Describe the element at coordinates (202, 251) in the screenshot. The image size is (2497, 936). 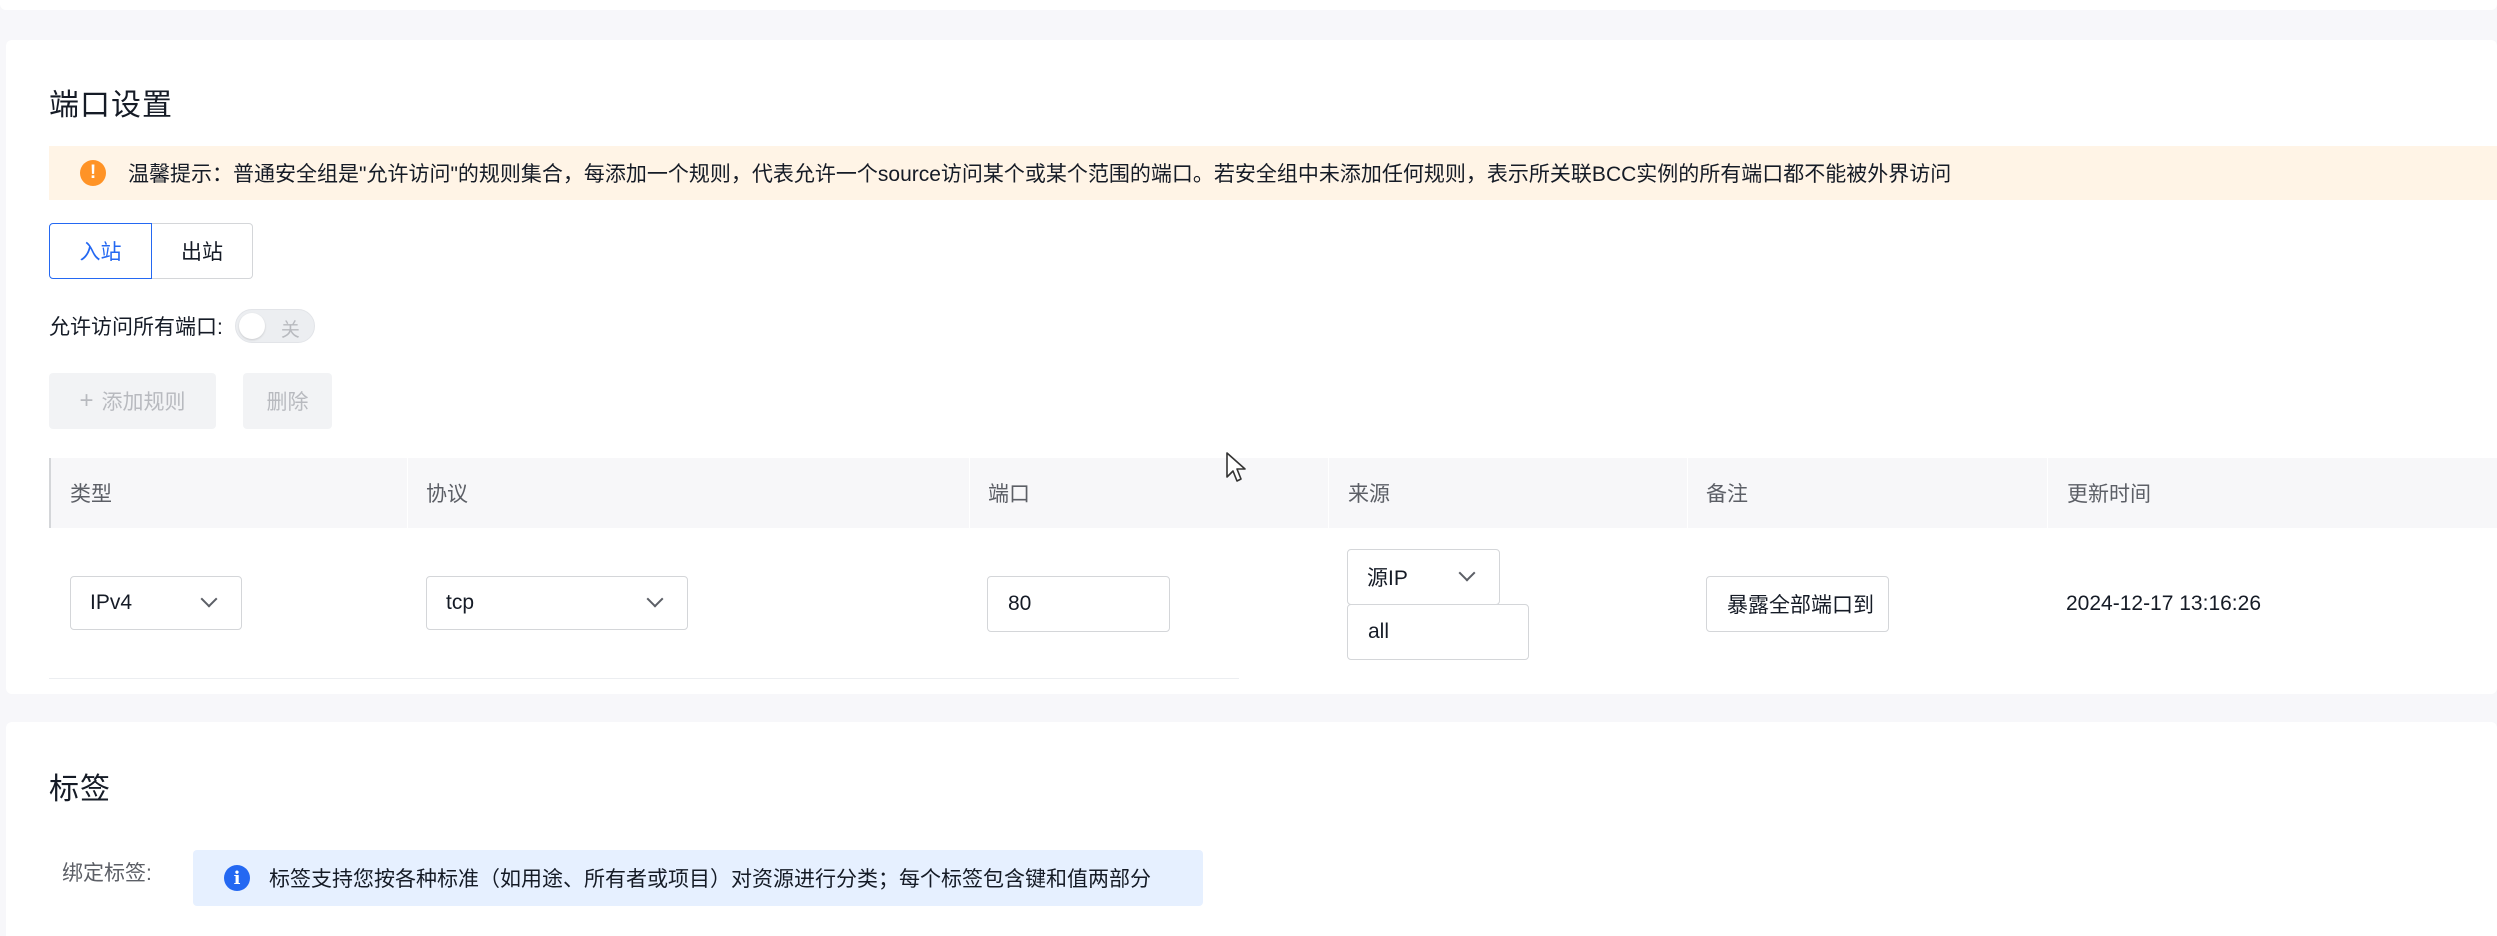
I see `tab-outbound: 出站` at that location.